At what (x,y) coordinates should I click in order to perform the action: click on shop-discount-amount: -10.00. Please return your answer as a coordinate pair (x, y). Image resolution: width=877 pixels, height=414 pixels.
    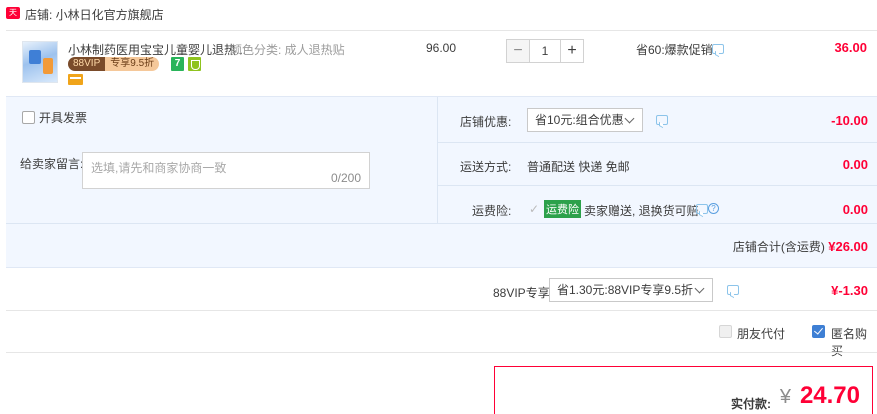
    Looking at the image, I should click on (849, 120).